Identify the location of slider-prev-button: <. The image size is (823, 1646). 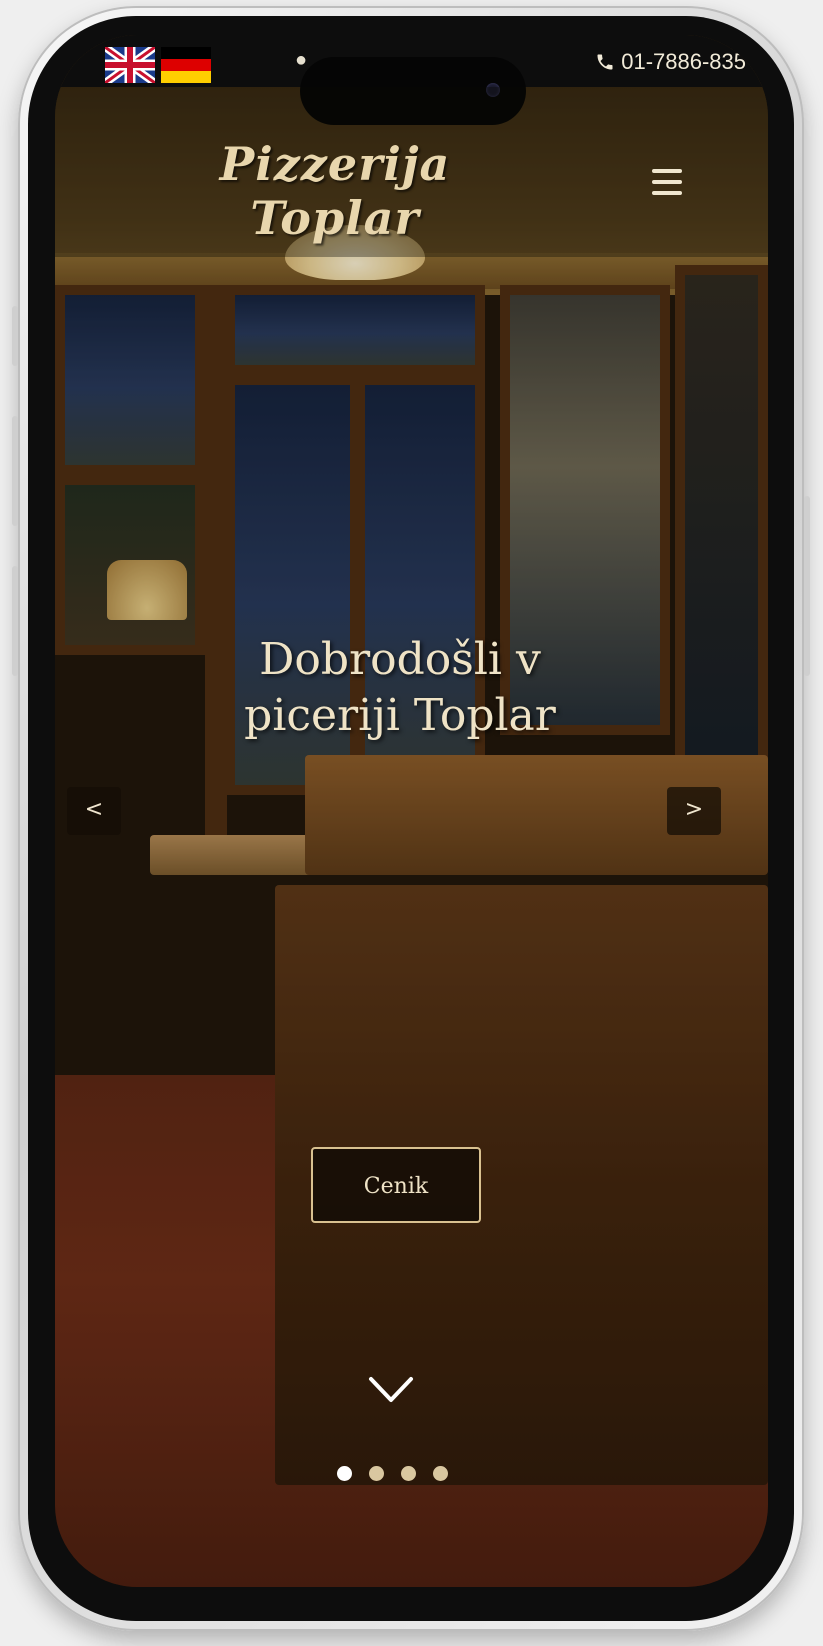
(94, 811).